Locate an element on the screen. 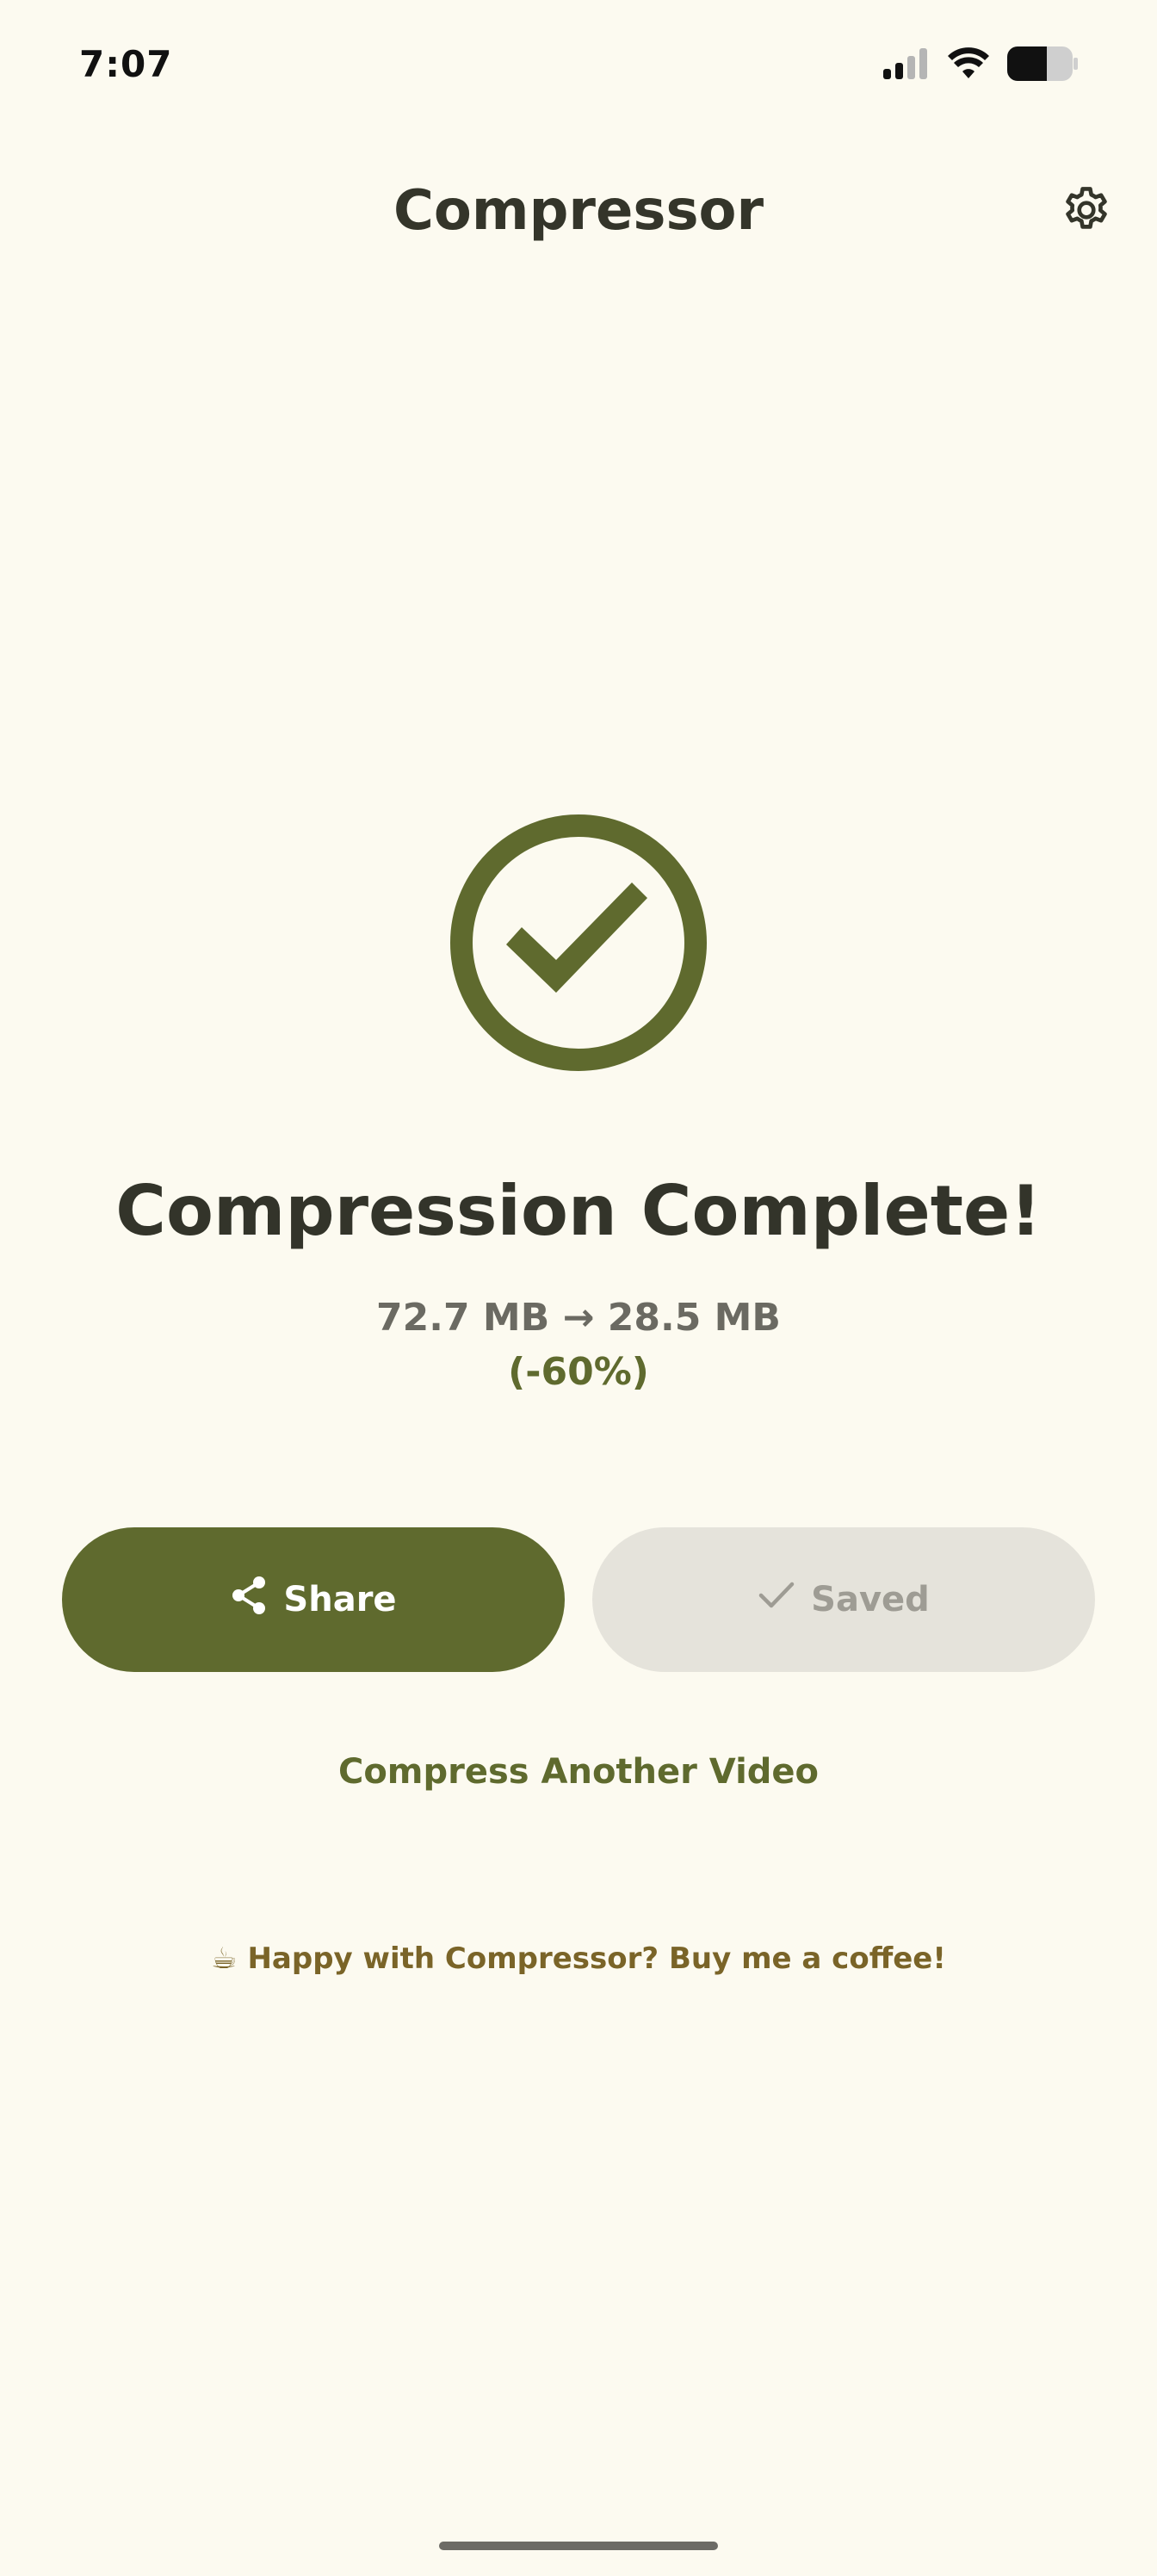 This screenshot has height=2576, width=1157. check-icon is located at coordinates (776, 1599).